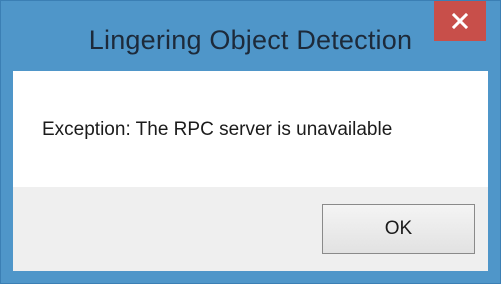 Image resolution: width=501 pixels, height=284 pixels. Describe the element at coordinates (398, 229) in the screenshot. I see `ok-button: OK` at that location.